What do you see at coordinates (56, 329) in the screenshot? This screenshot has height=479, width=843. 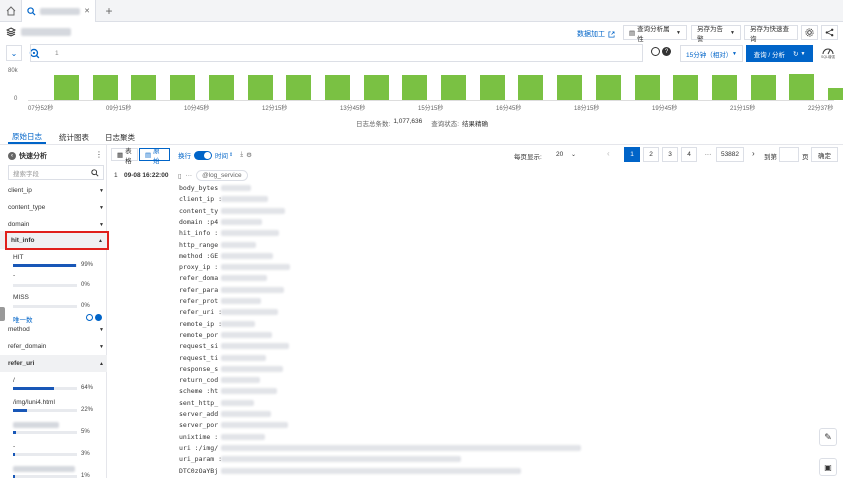 I see `field-method: method ▼` at bounding box center [56, 329].